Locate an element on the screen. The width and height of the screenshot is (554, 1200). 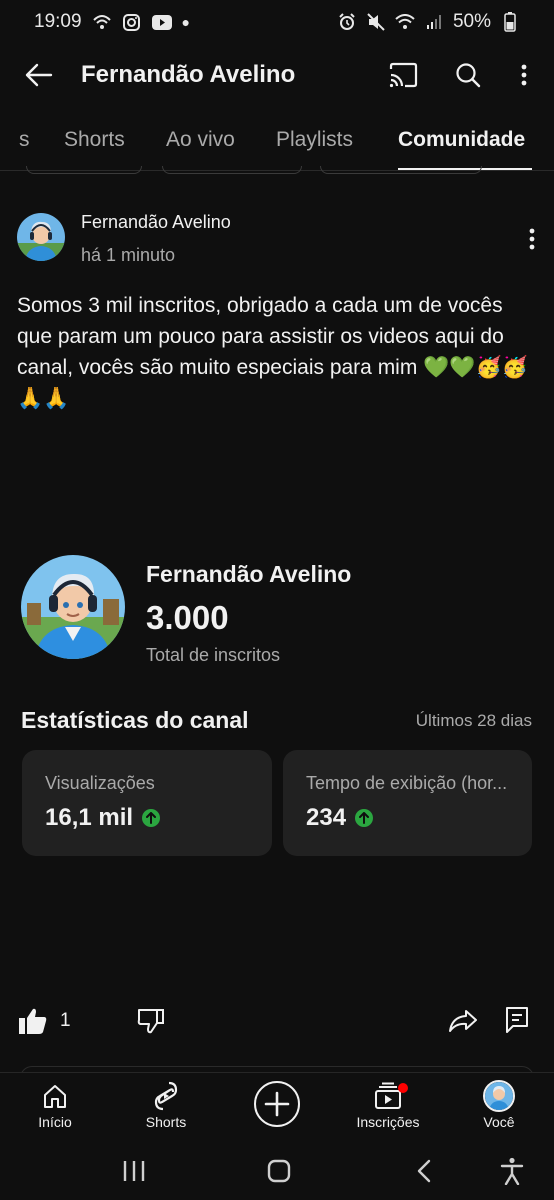
stat-label: Visualizações is located at coordinates (100, 783).